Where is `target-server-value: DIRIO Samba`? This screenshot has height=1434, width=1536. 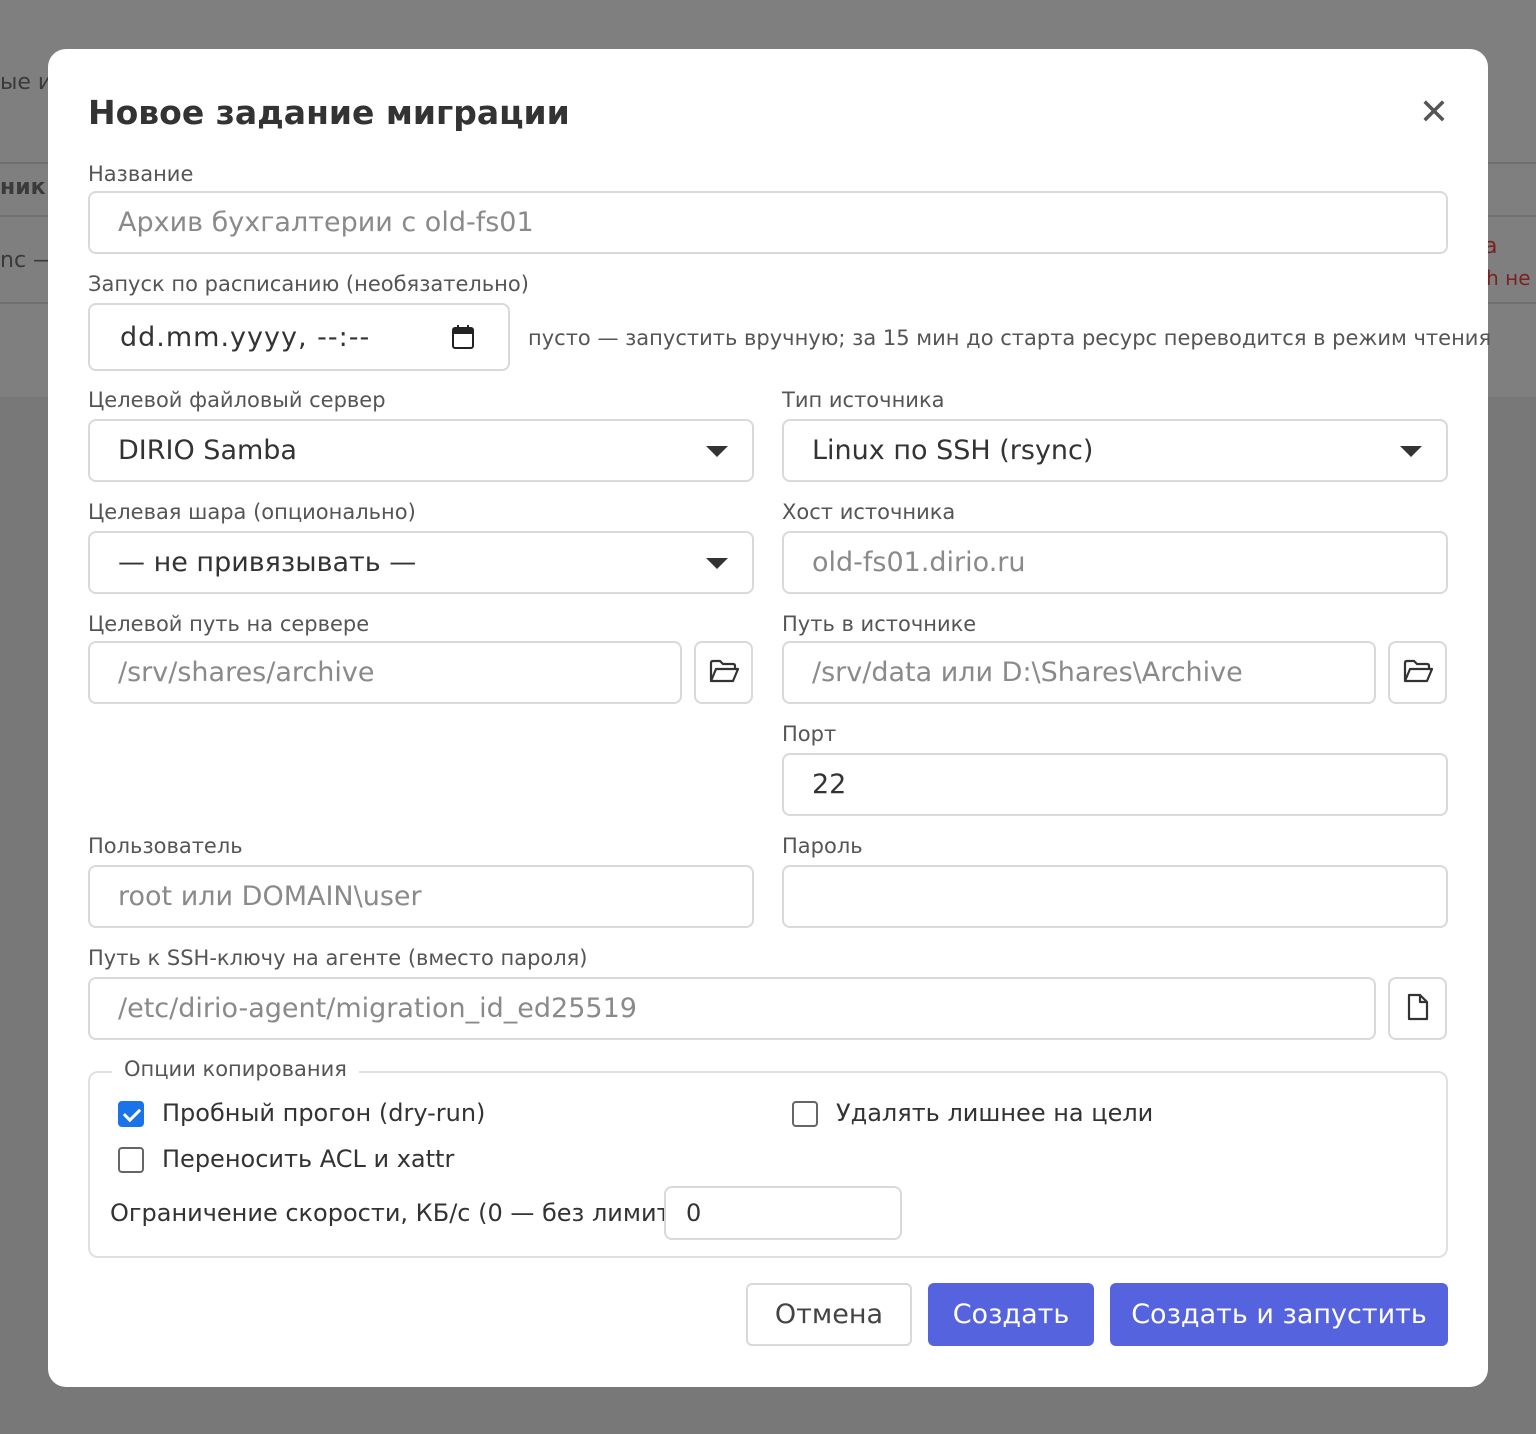
target-server-value: DIRIO Samba is located at coordinates (207, 450).